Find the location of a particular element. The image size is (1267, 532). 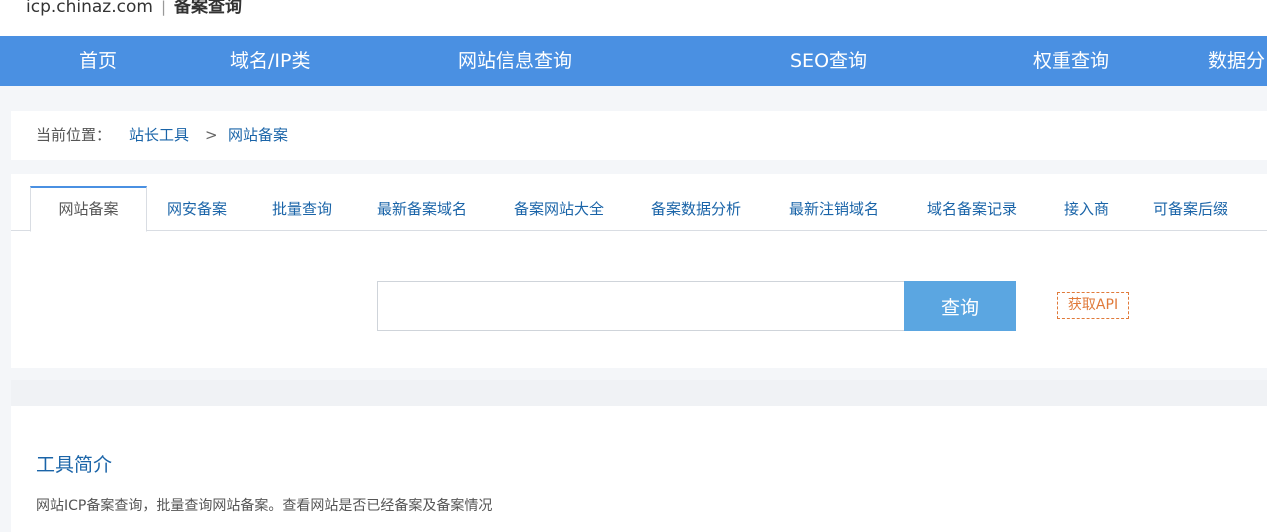

tab-latest-domains: 最新备案域名 is located at coordinates (422, 208).